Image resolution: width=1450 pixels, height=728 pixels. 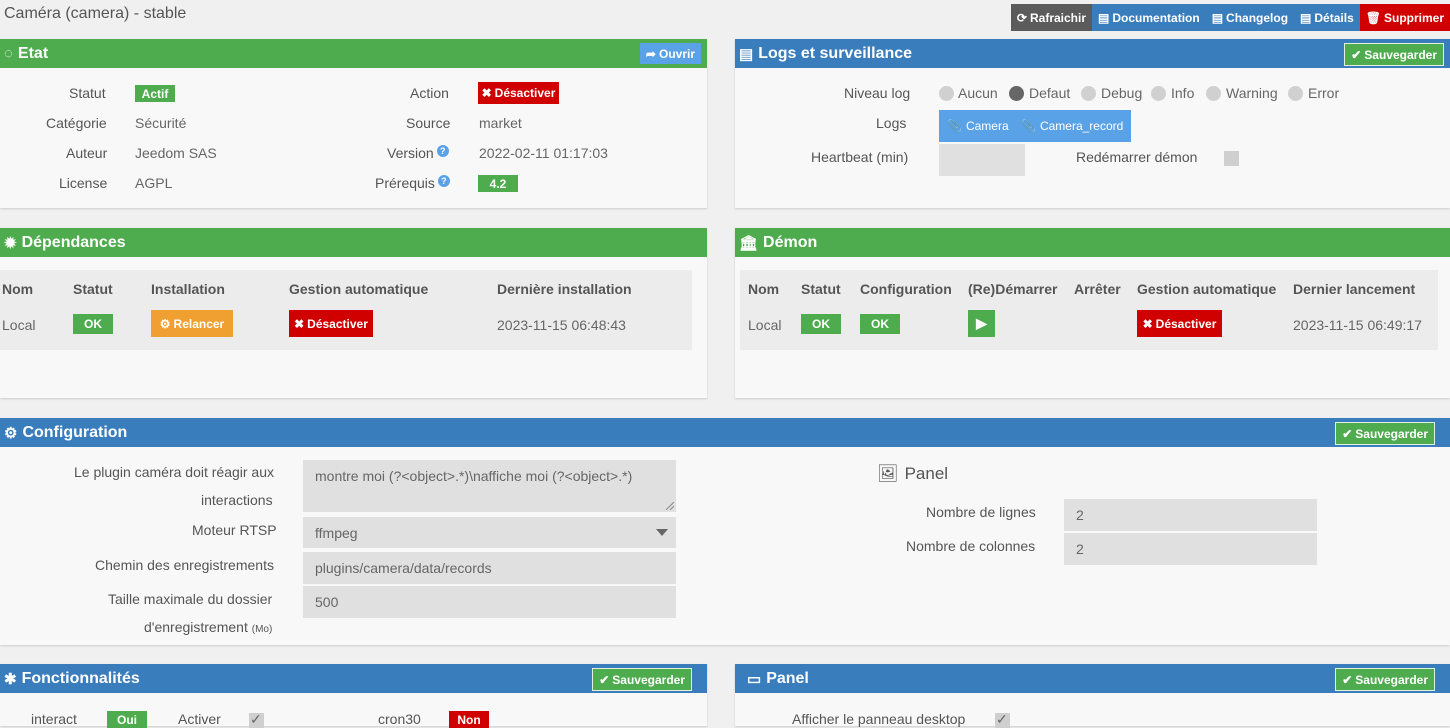 I want to click on chemin-label: Chemin des enregistrements, so click(x=184, y=565).